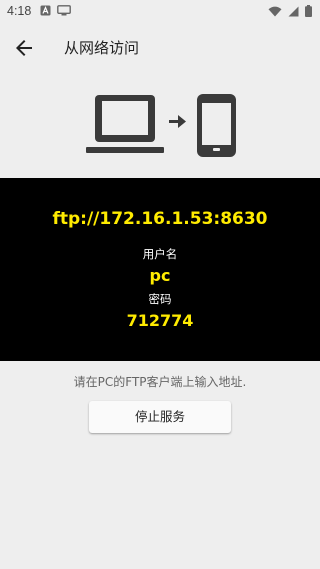 This screenshot has width=320, height=569. I want to click on status-bar: 4:18, so click(160, 12).